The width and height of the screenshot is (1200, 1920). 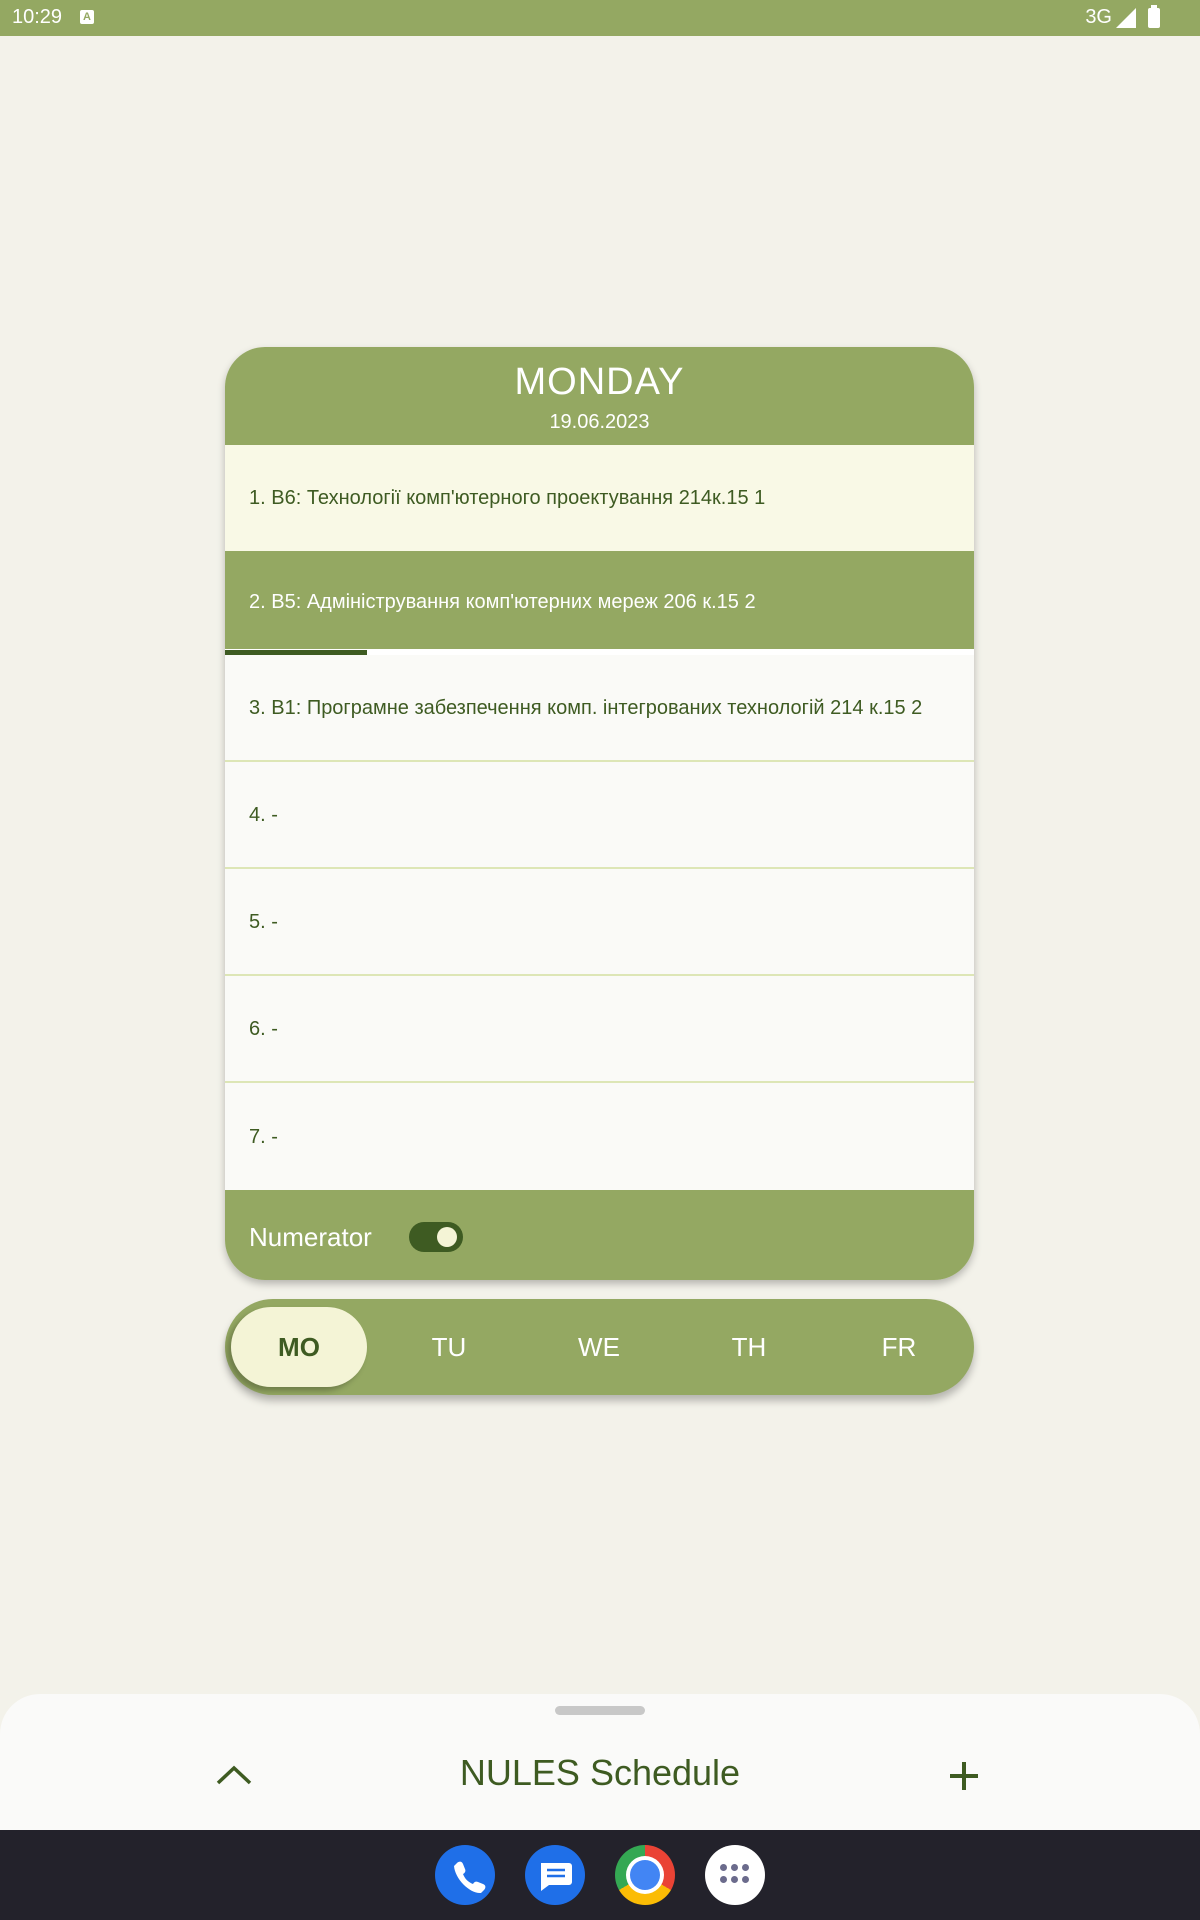 I want to click on chrome-center-icon, so click(x=645, y=1875).